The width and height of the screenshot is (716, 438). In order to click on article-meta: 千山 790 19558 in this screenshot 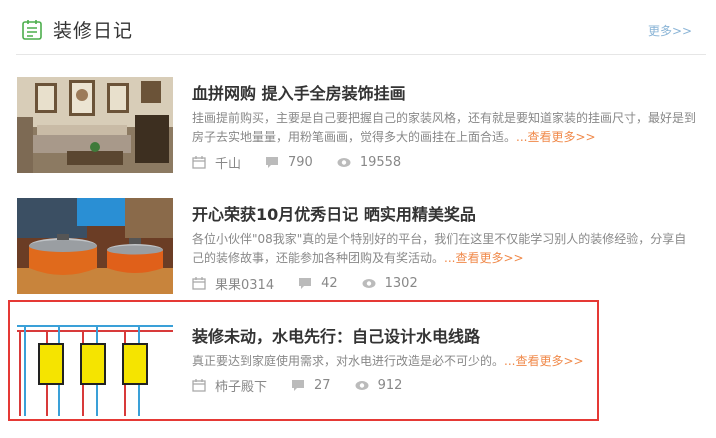, I will do `click(308, 162)`.